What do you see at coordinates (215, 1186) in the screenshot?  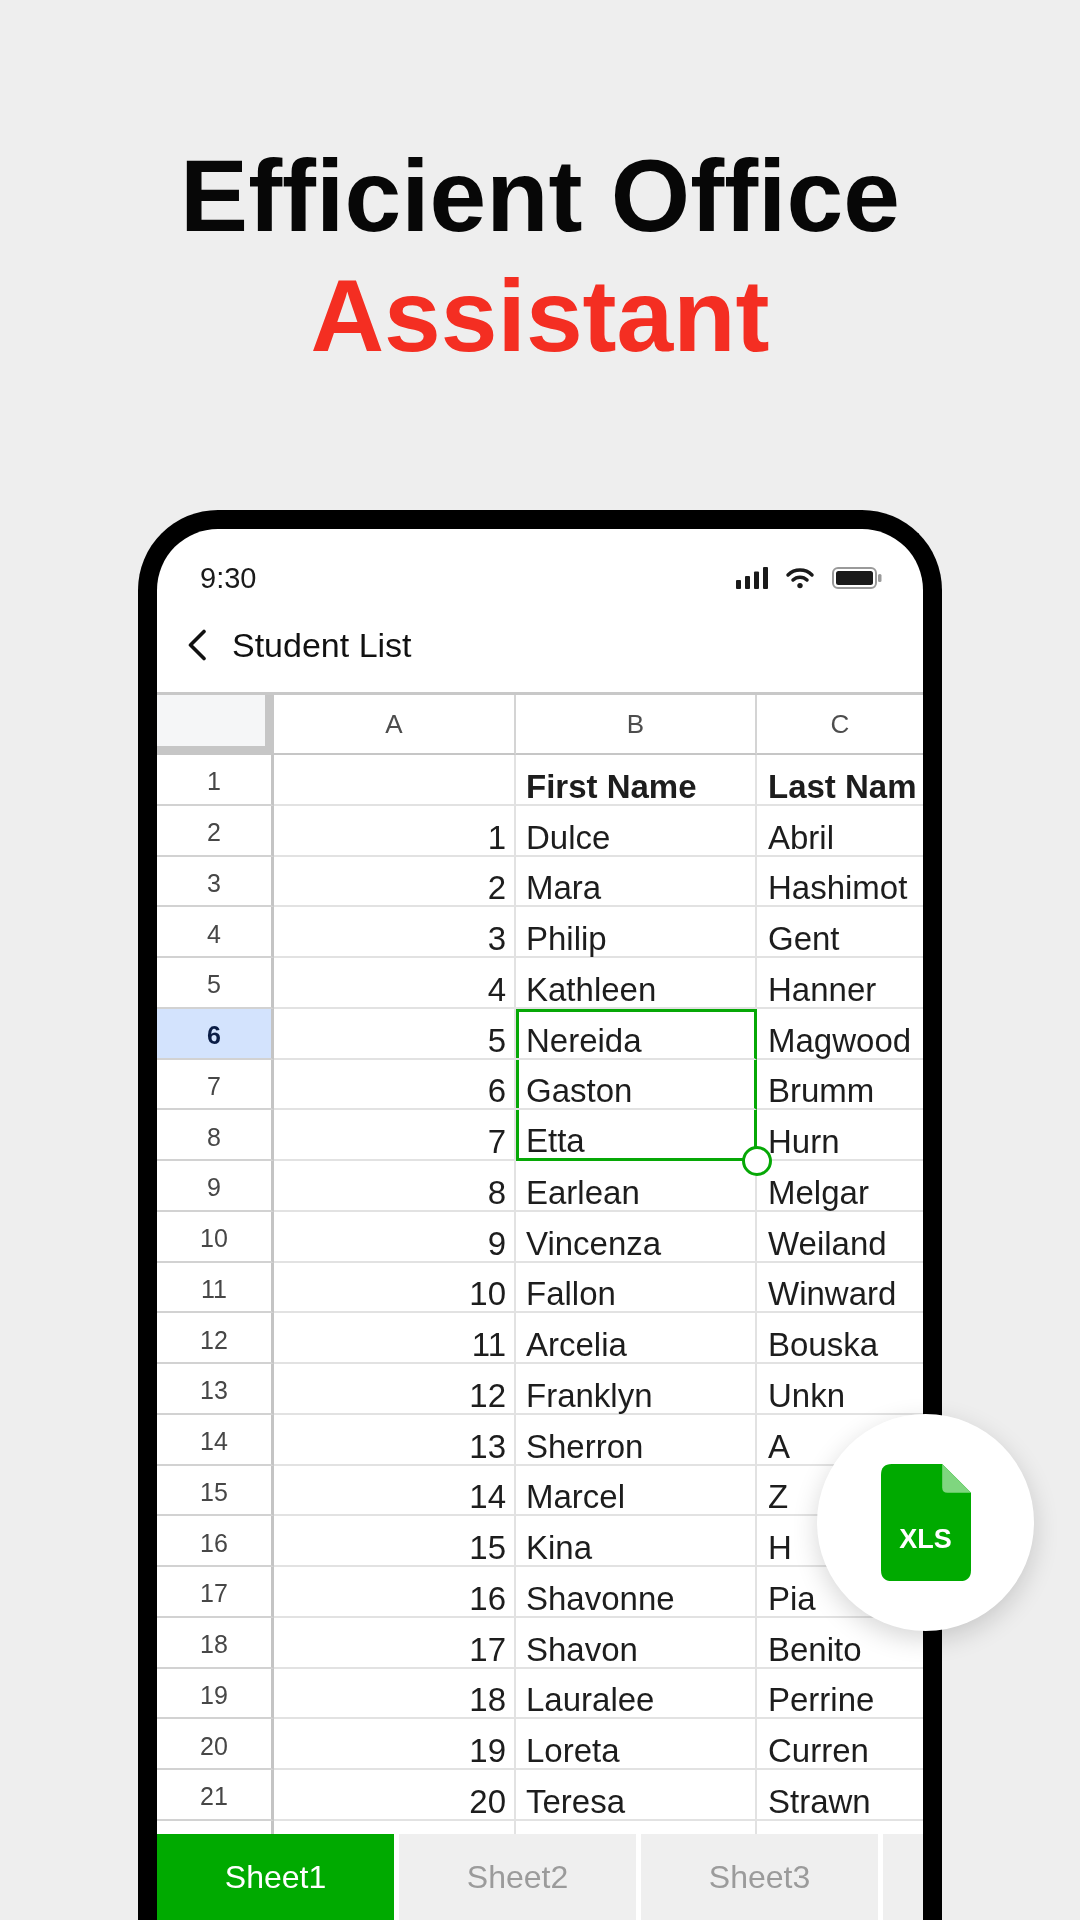 I see `row-header: 9` at bounding box center [215, 1186].